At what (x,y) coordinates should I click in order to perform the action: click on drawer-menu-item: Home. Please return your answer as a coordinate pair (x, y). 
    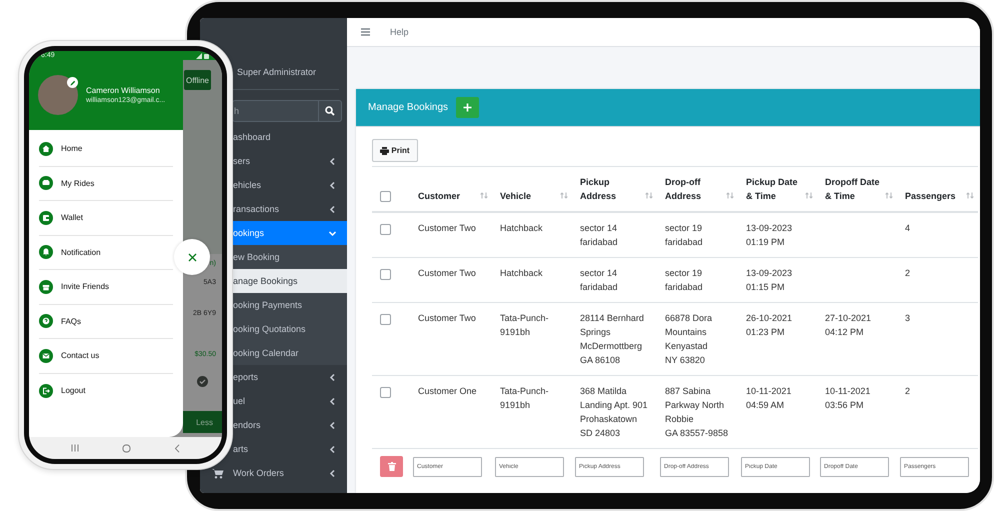
    Looking at the image, I should click on (106, 149).